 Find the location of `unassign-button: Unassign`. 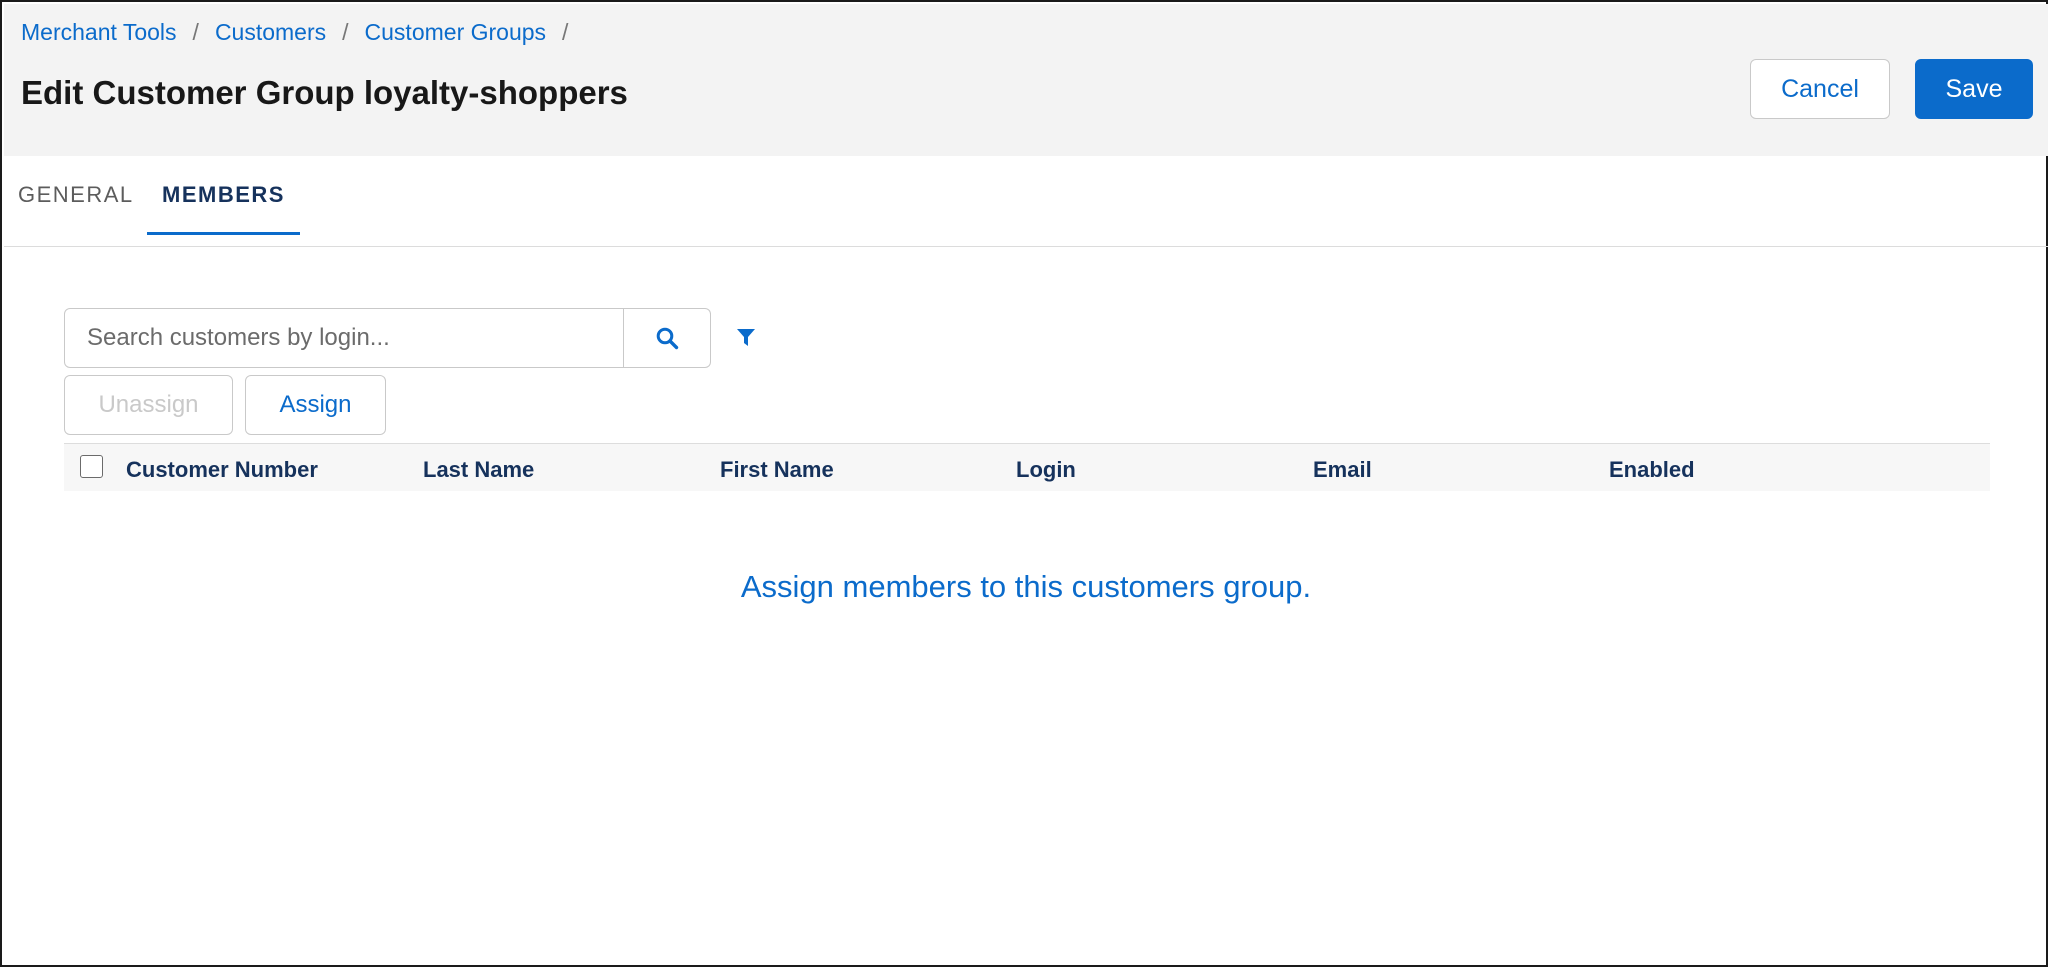

unassign-button: Unassign is located at coordinates (148, 405).